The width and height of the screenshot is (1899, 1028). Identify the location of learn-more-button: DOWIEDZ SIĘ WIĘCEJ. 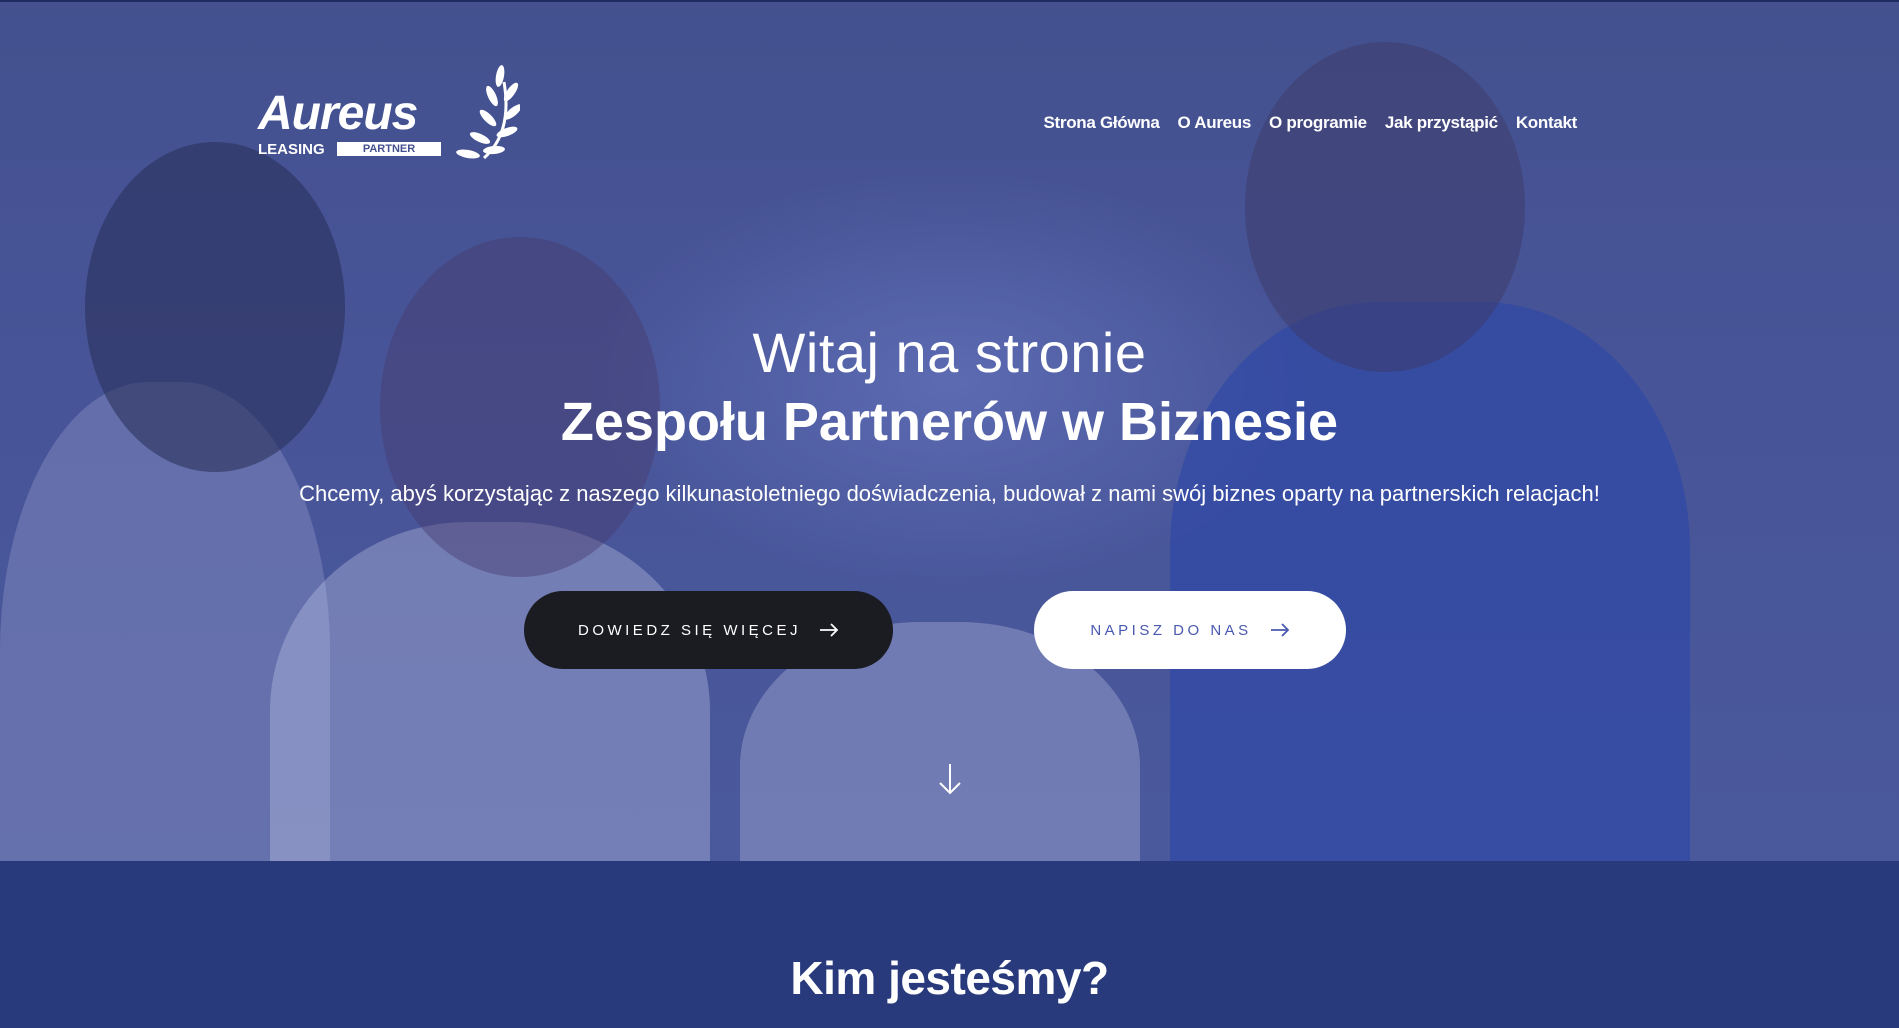
(708, 630).